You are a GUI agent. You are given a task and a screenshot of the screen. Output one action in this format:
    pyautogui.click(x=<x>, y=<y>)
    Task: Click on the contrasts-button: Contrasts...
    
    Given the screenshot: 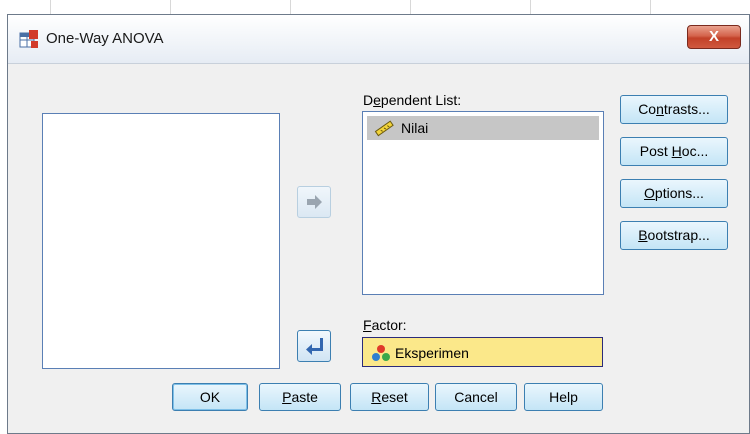 What is the action you would take?
    pyautogui.click(x=674, y=109)
    